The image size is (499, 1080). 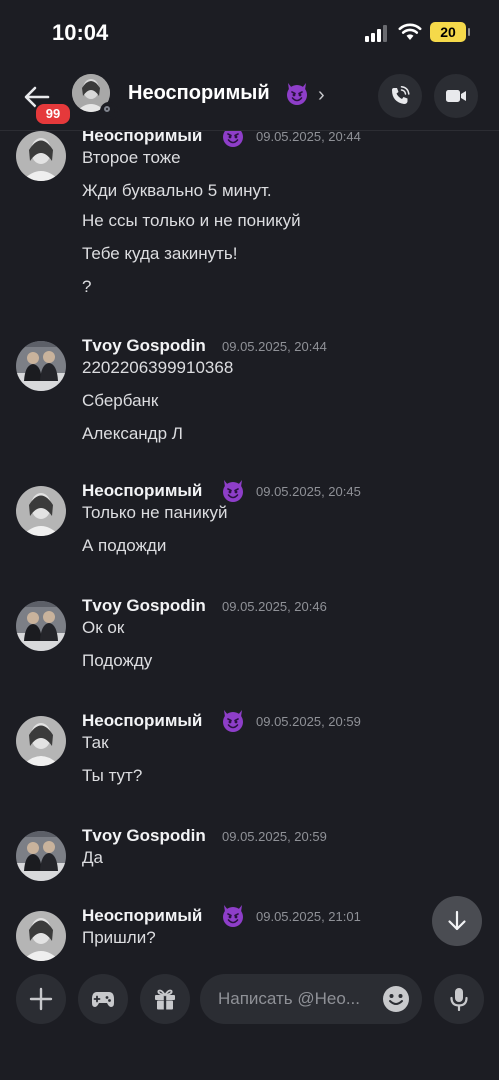 What do you see at coordinates (157, 368) in the screenshot?
I see `message-text: 2202206399910368` at bounding box center [157, 368].